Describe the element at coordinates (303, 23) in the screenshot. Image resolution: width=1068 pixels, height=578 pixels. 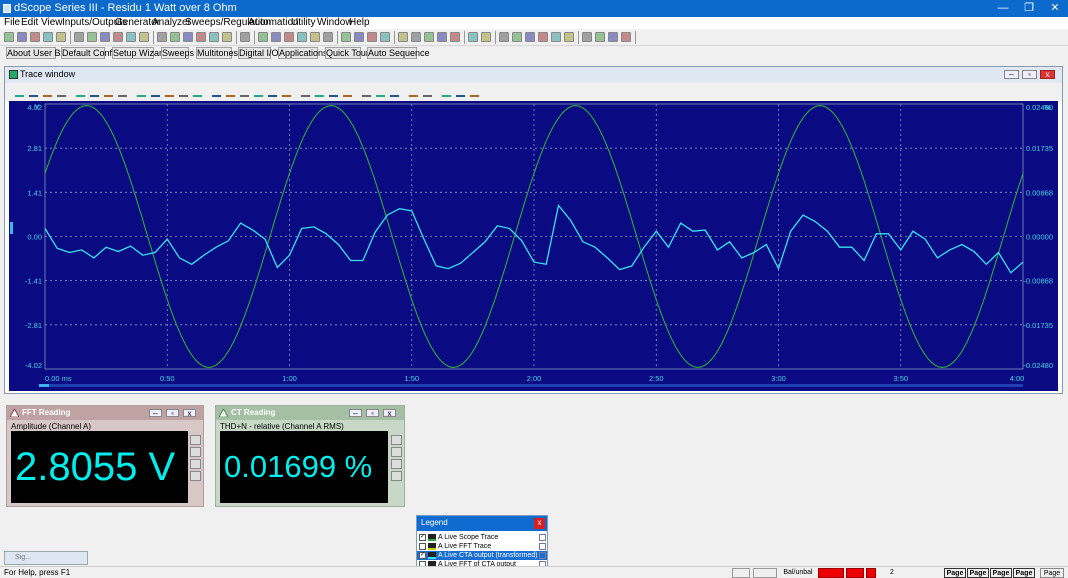
I see `menu-utility: Utility` at that location.